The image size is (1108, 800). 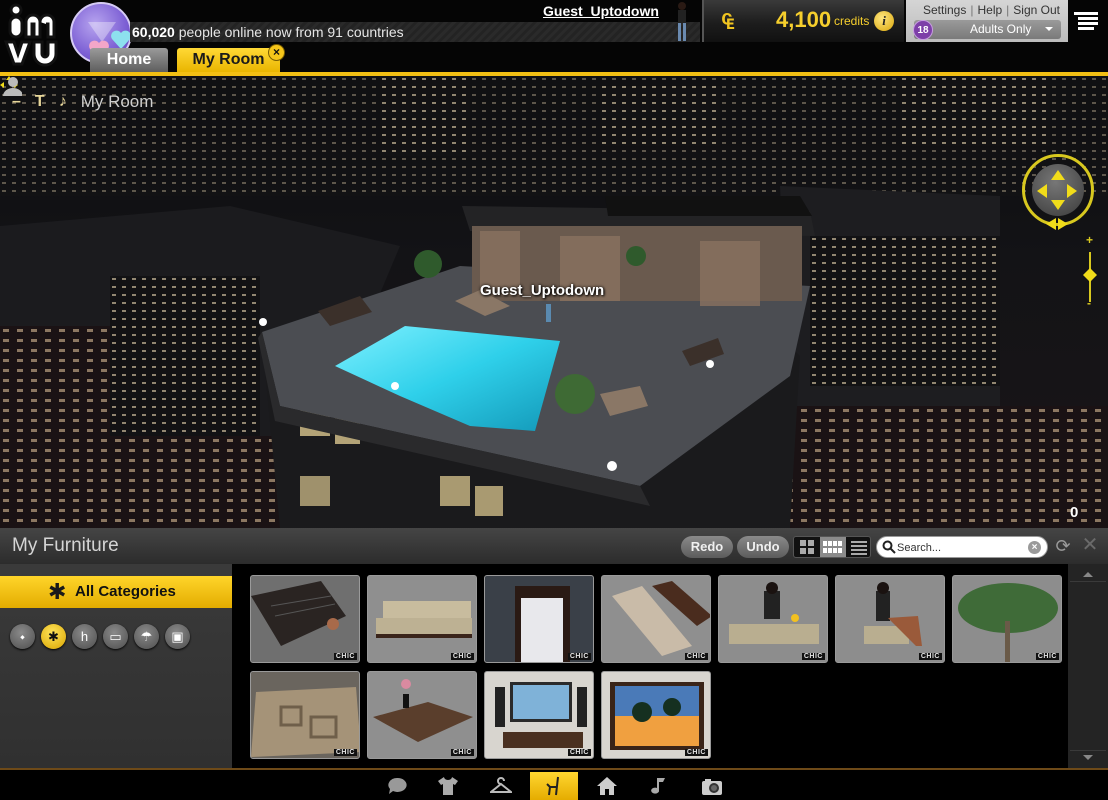 What do you see at coordinates (542, 290) in the screenshot?
I see `avatar-name-label: Guest_Uptodown` at bounding box center [542, 290].